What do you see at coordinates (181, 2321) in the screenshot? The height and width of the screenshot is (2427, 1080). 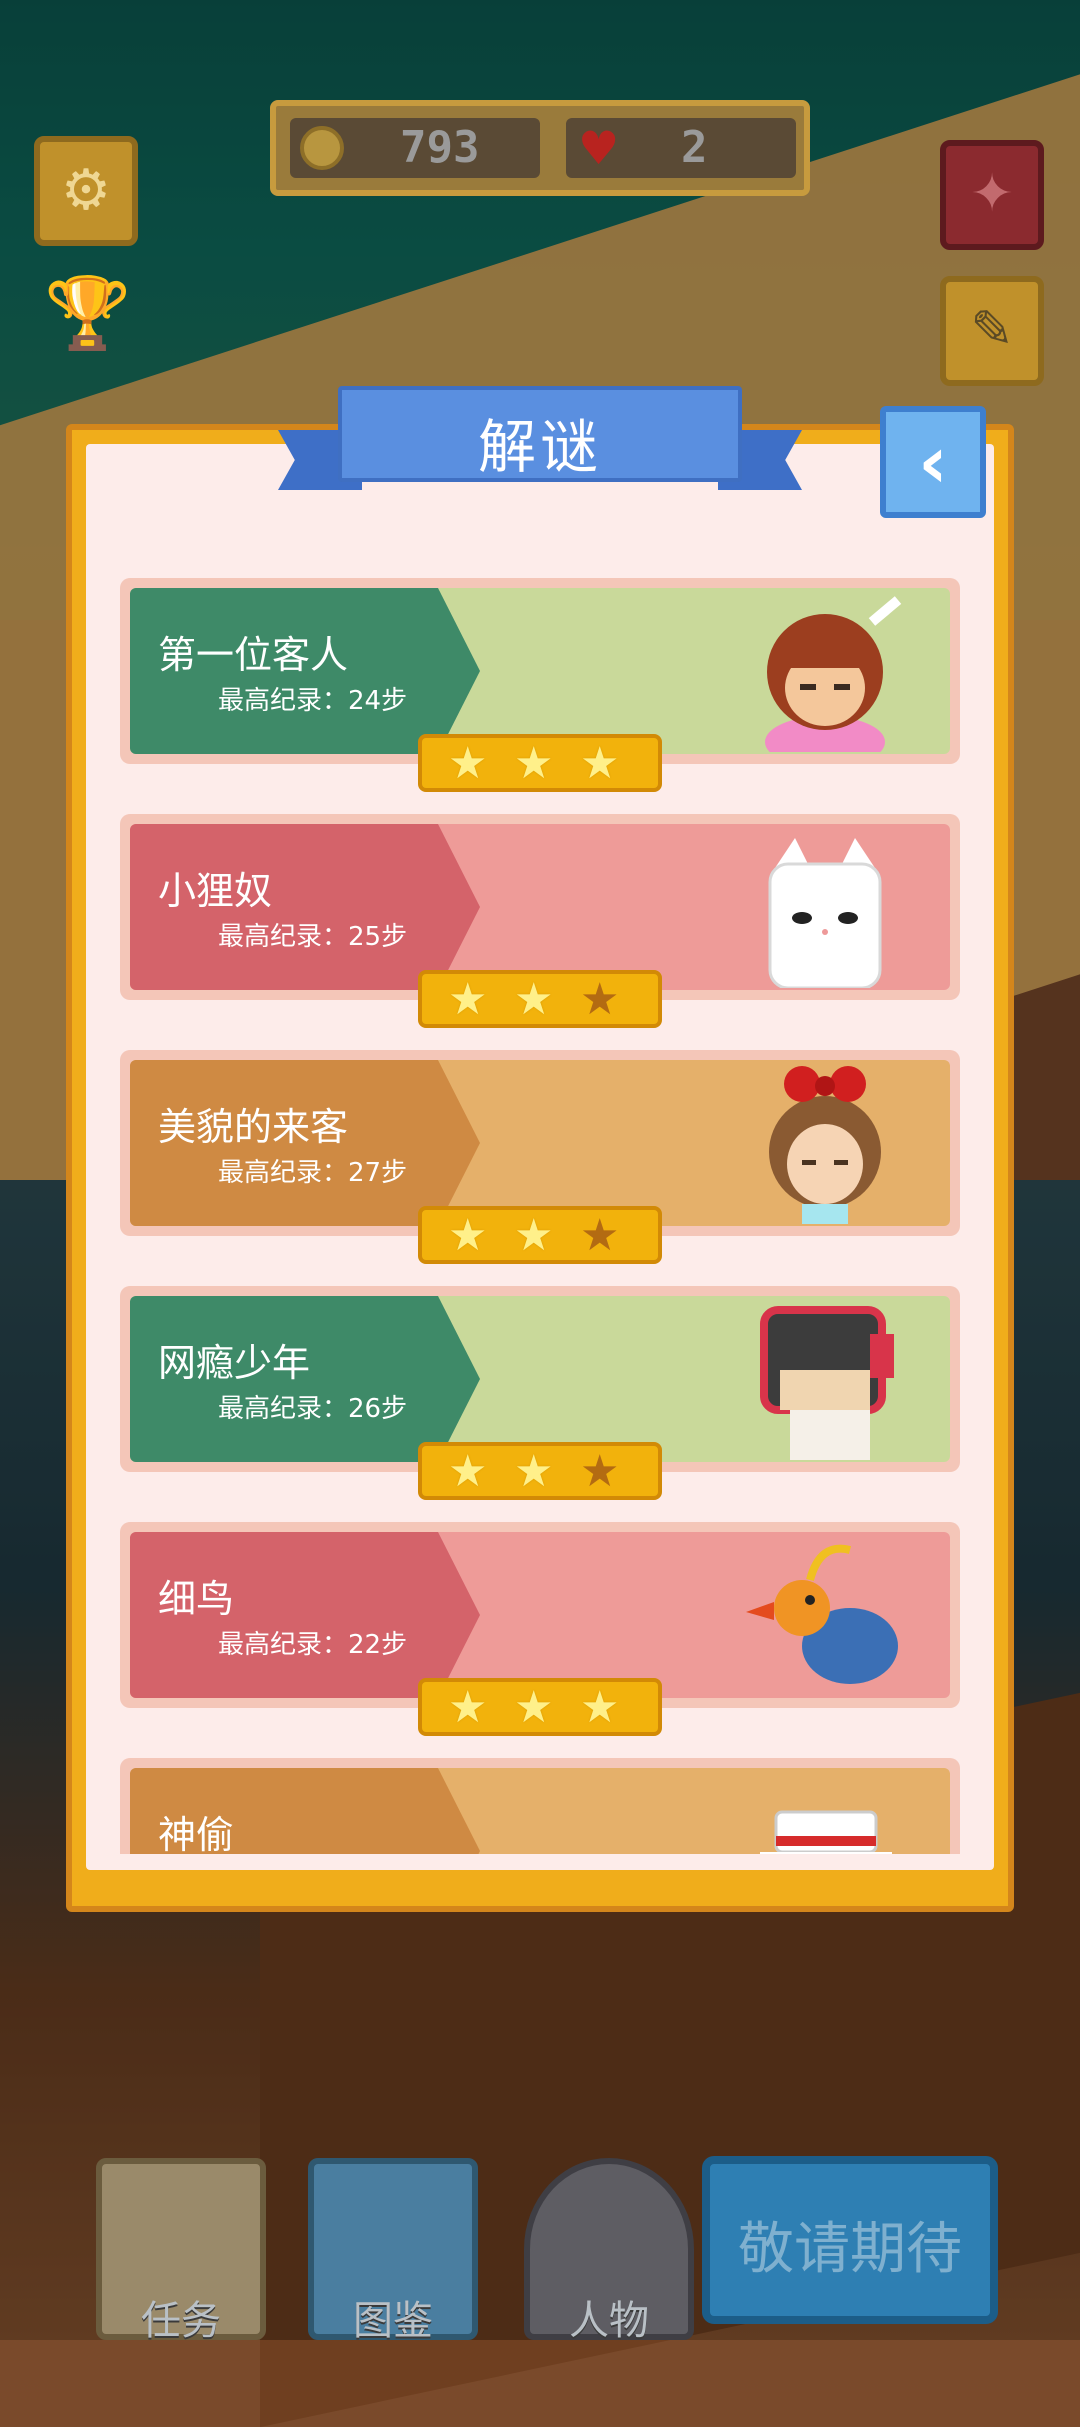 I see `tasks-label: 任务` at bounding box center [181, 2321].